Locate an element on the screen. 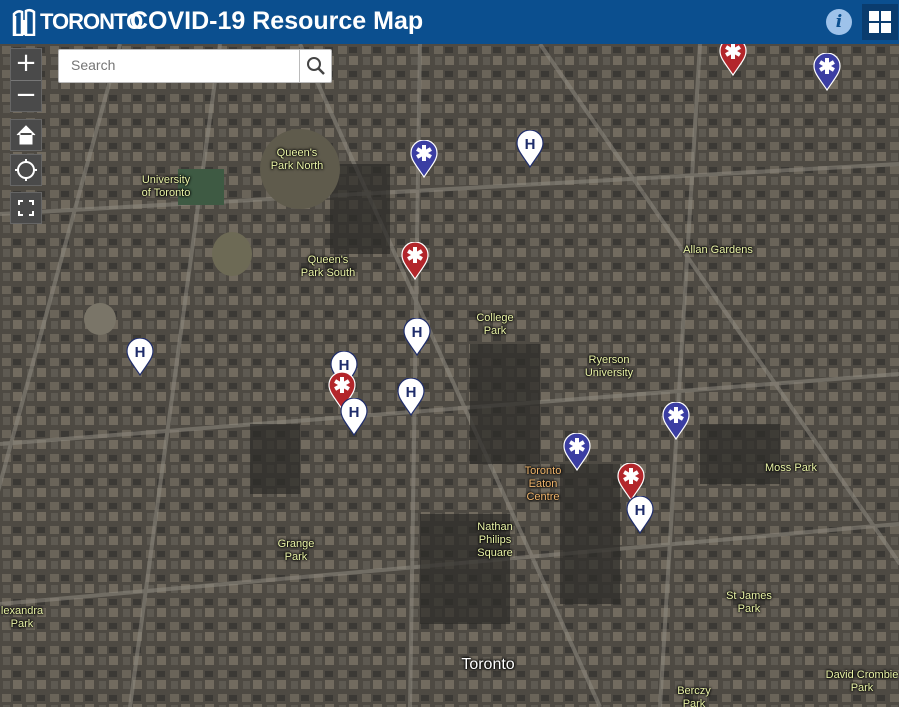 This screenshot has width=899, height=707. info-button: i is located at coordinates (839, 22).